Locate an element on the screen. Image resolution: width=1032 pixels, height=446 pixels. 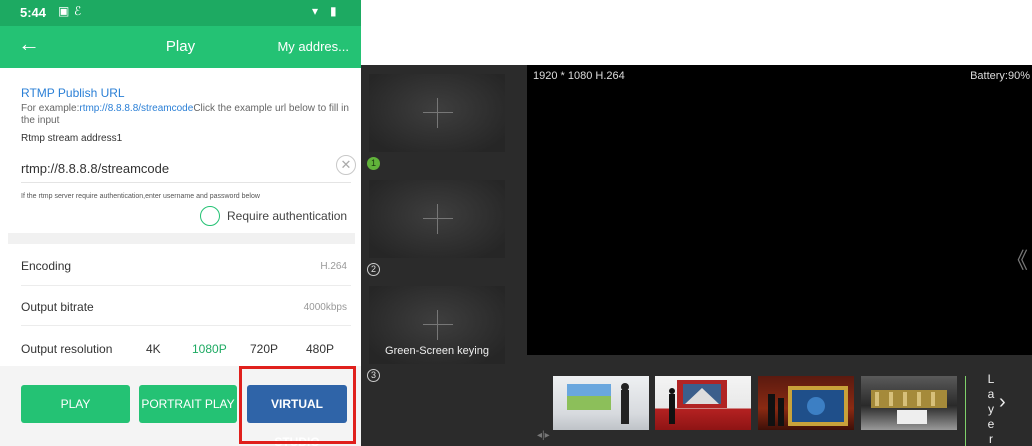
encoding-value: H.264 is located at coordinates (333, 266).